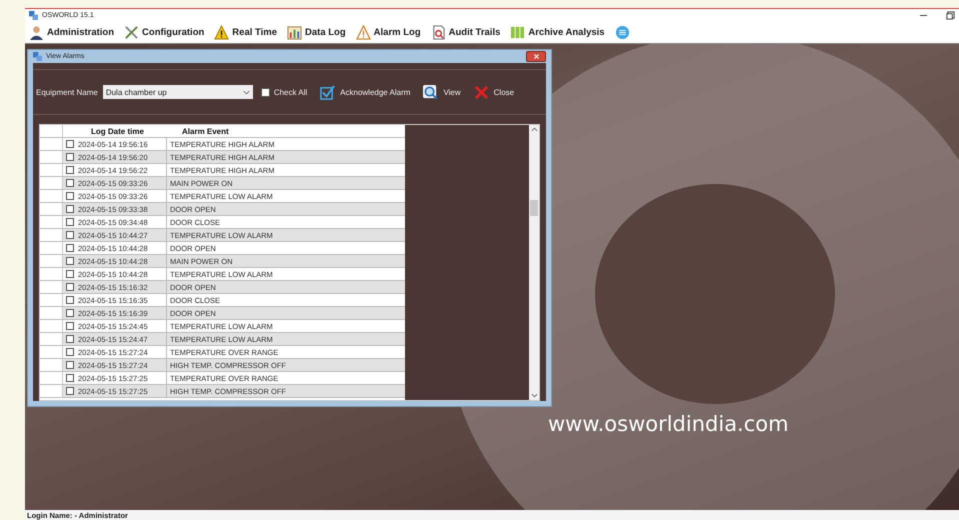 The image size is (959, 520). I want to click on toolbar-button: Real Time, so click(246, 32).